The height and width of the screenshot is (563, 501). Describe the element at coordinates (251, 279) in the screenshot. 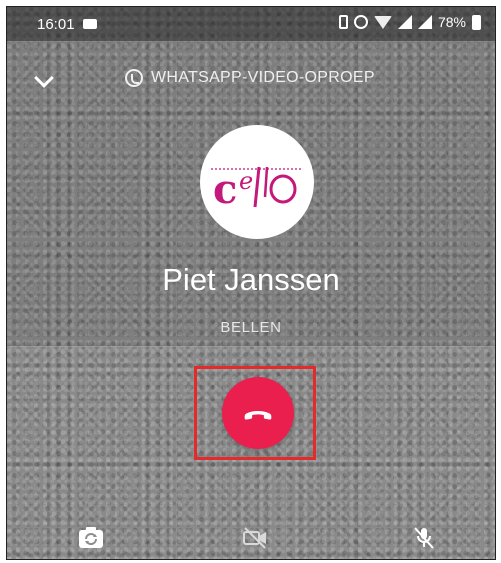

I see `contact-name: Piet Janssen` at that location.